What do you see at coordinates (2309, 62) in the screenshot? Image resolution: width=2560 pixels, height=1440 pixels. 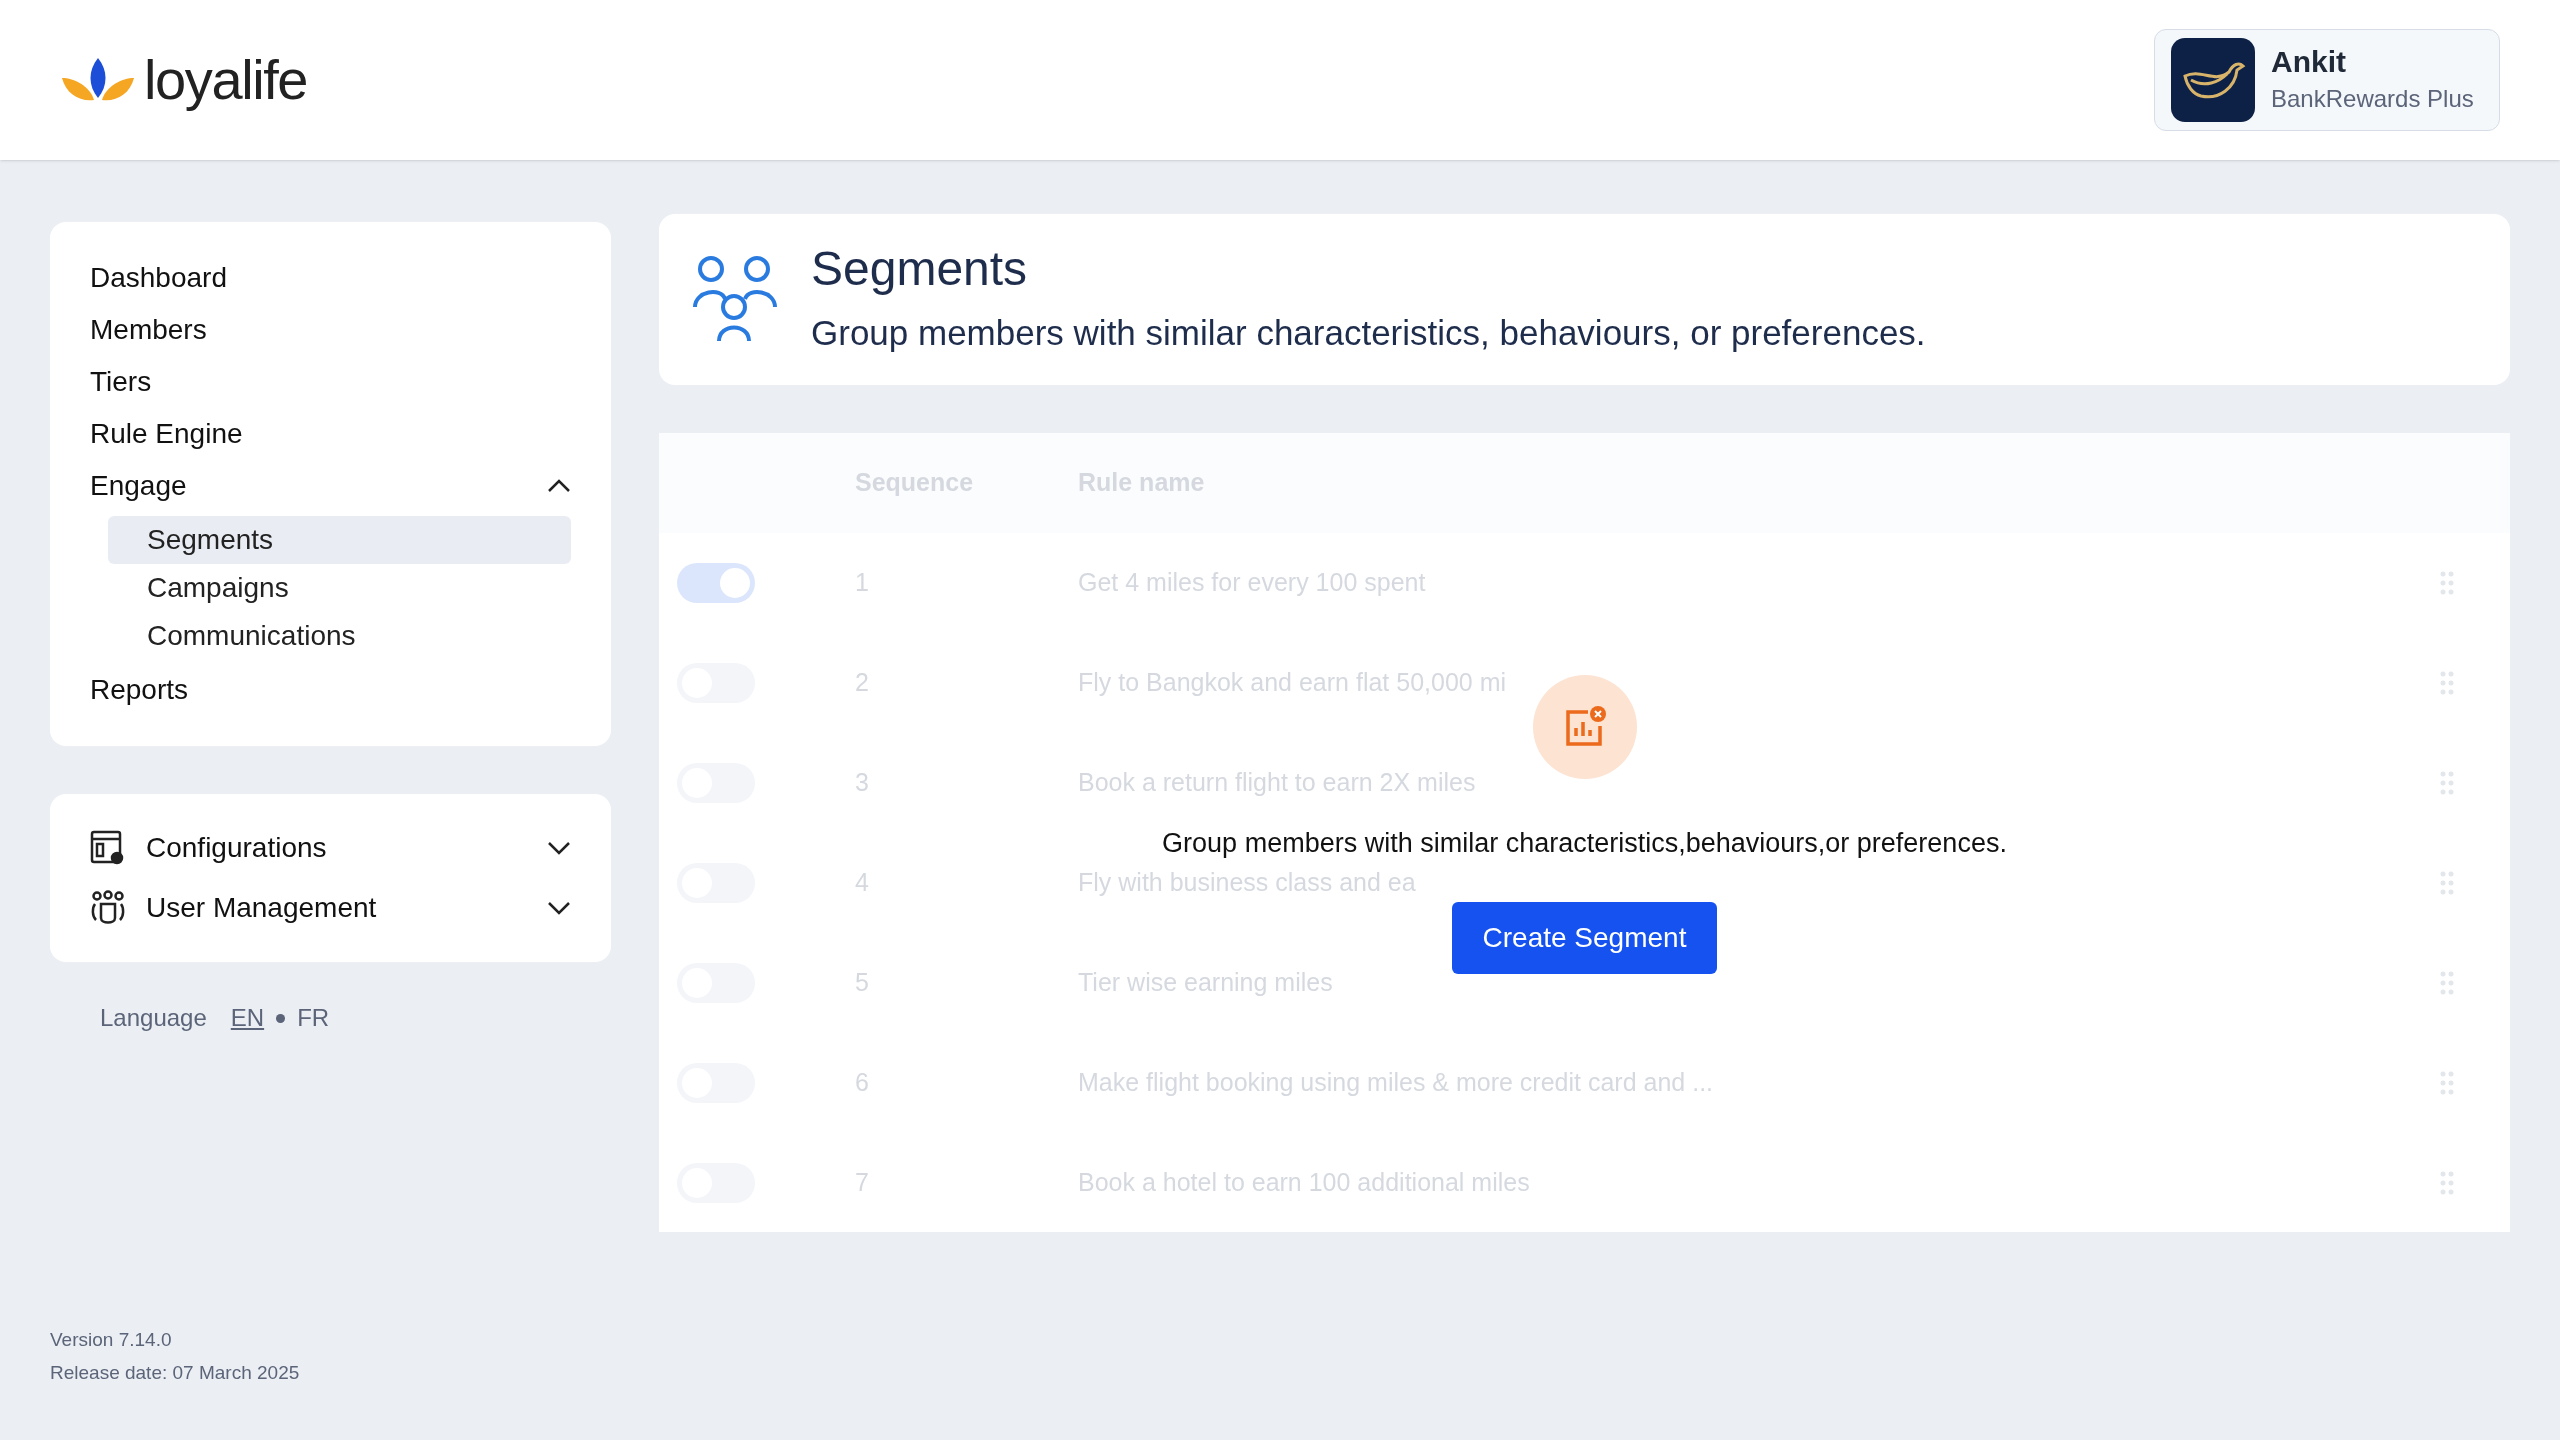 I see `user-name: Ankit` at bounding box center [2309, 62].